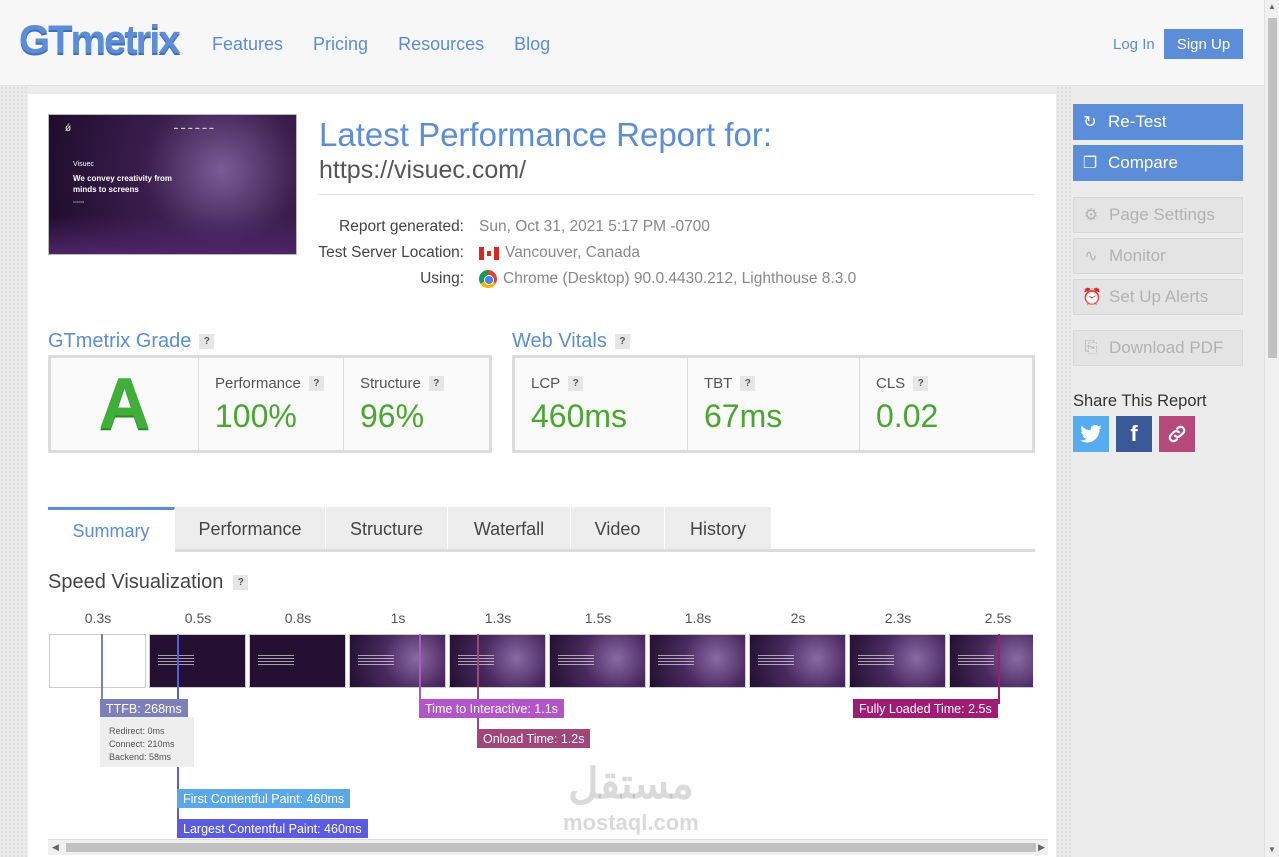 The height and width of the screenshot is (857, 1279). I want to click on scroll-right-icon: ▶, so click(1041, 847).